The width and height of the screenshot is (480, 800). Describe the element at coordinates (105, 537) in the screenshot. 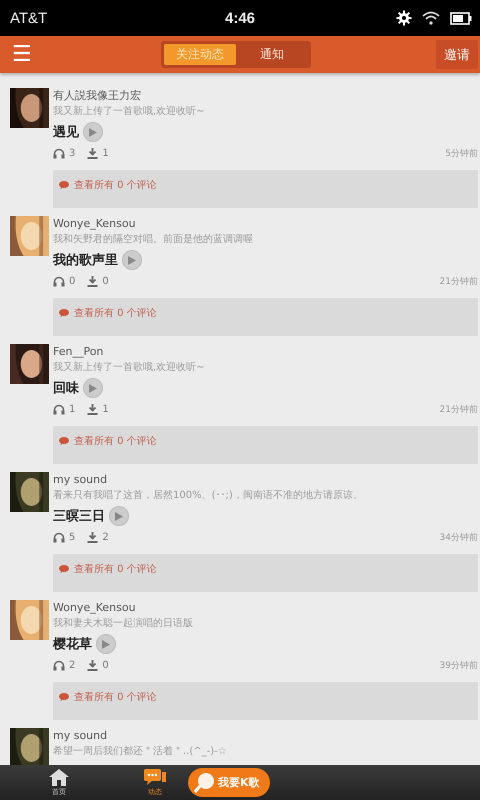

I see `download-count: 2` at that location.